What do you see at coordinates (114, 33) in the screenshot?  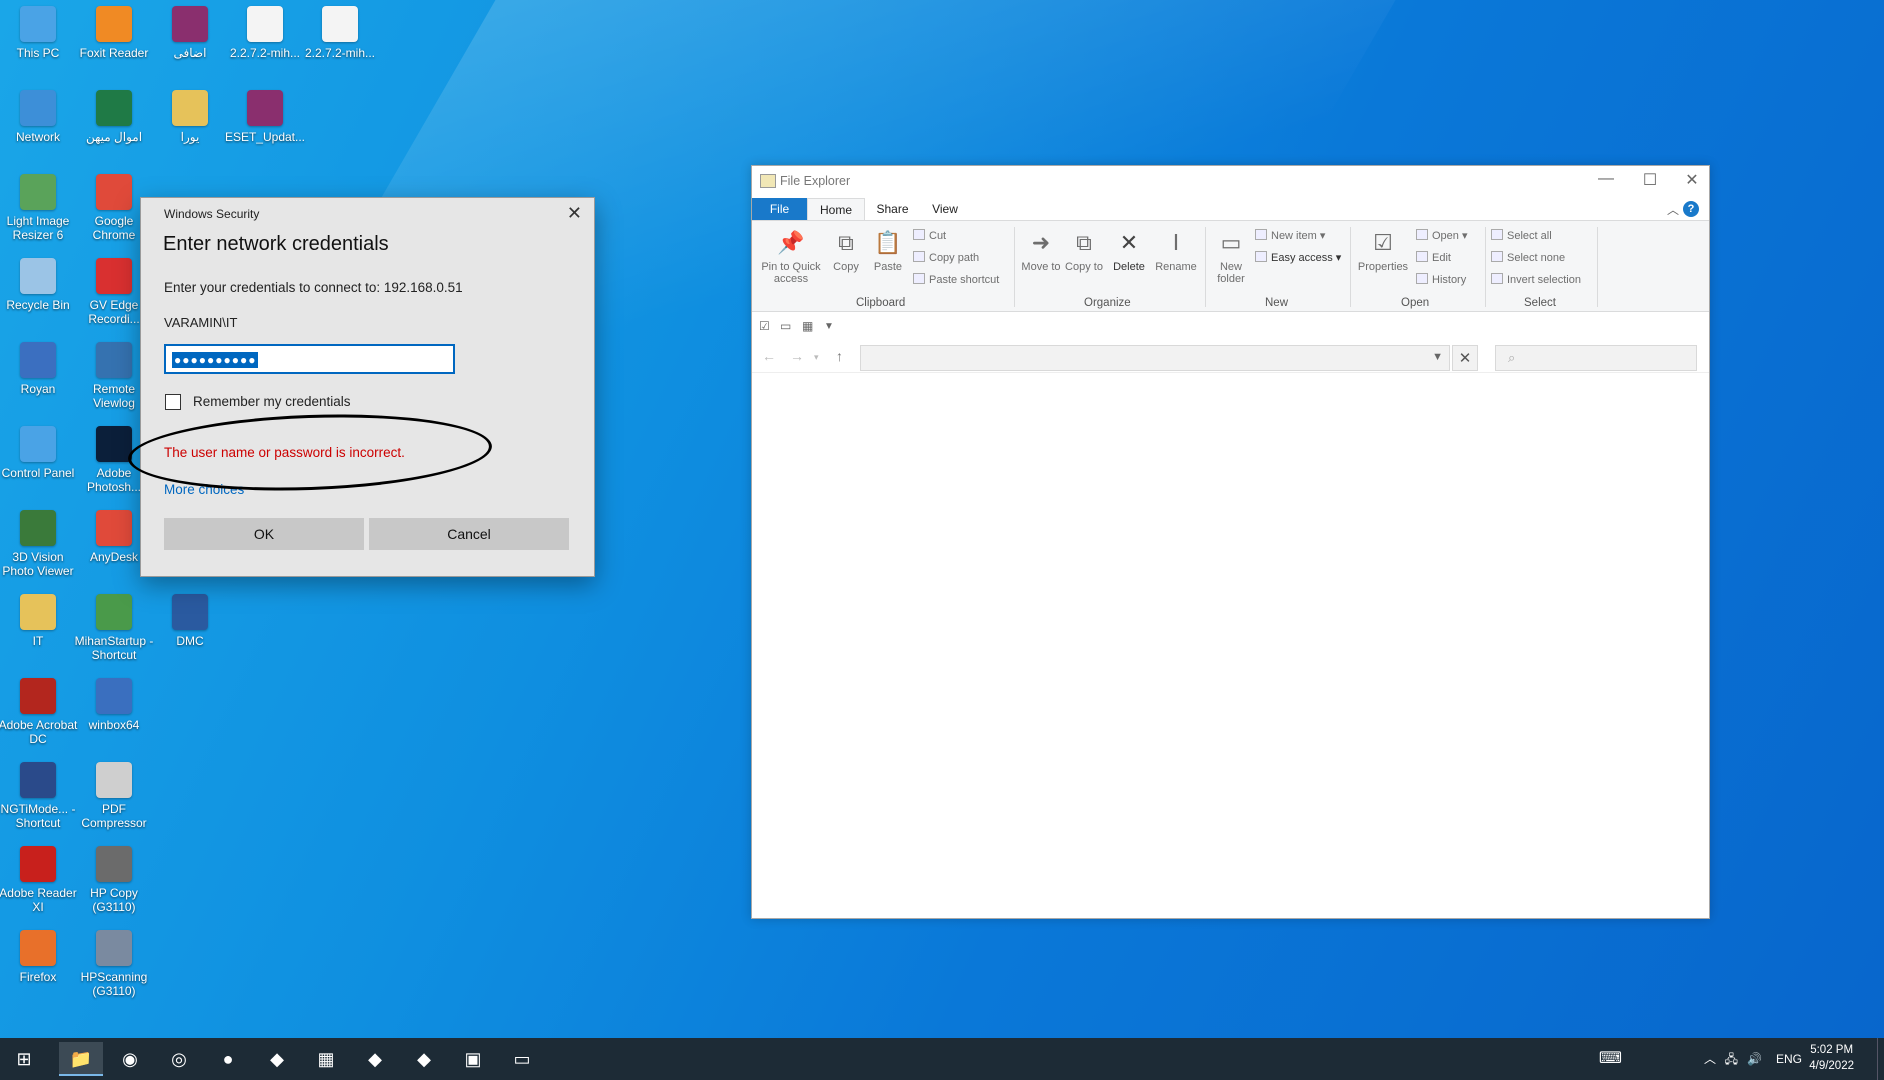 I see `desktop-icon: Foxit Reader` at bounding box center [114, 33].